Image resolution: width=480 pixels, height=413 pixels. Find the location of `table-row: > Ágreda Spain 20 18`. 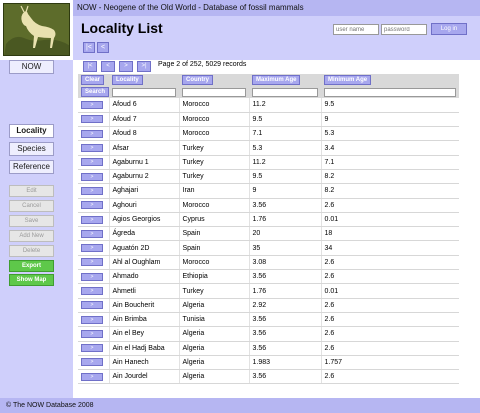

table-row: > Ágreda Spain 20 18 is located at coordinates (268, 234).